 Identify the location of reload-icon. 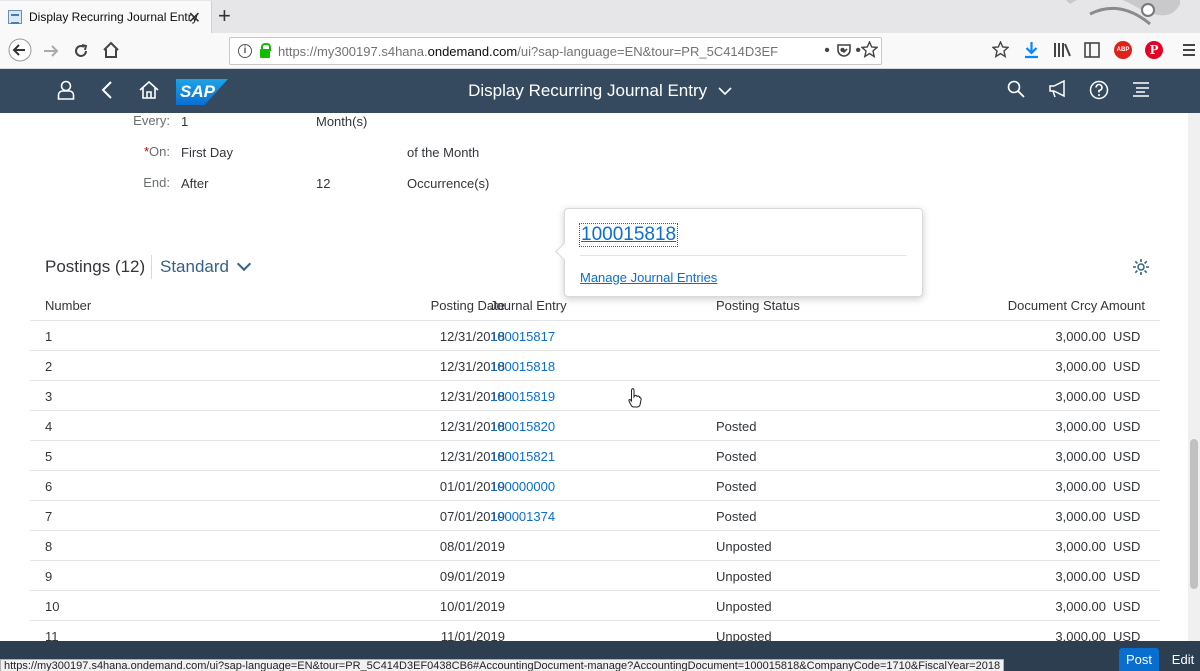
(81, 51).